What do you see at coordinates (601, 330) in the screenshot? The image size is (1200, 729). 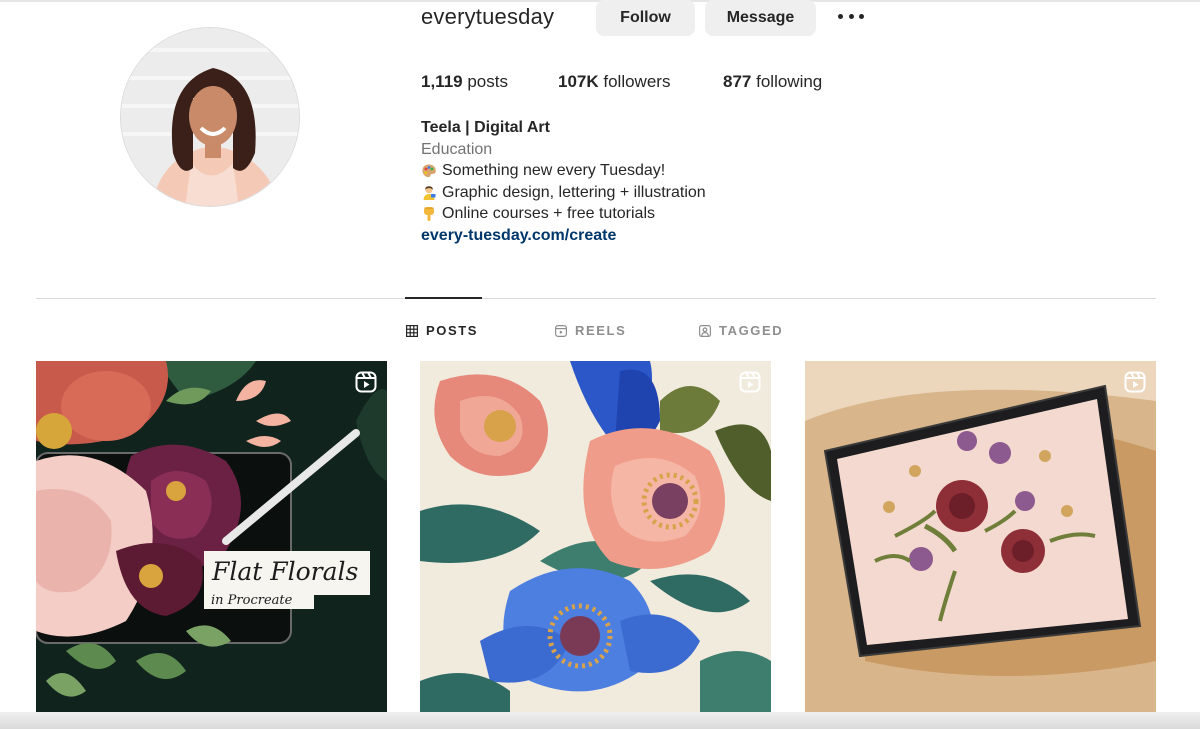 I see `tab-label: REELS` at bounding box center [601, 330].